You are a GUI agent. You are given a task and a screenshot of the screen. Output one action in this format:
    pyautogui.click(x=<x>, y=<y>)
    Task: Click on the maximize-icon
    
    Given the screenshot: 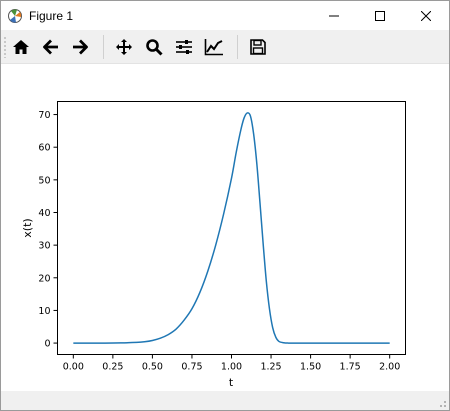 What is the action you would take?
    pyautogui.click(x=380, y=15)
    